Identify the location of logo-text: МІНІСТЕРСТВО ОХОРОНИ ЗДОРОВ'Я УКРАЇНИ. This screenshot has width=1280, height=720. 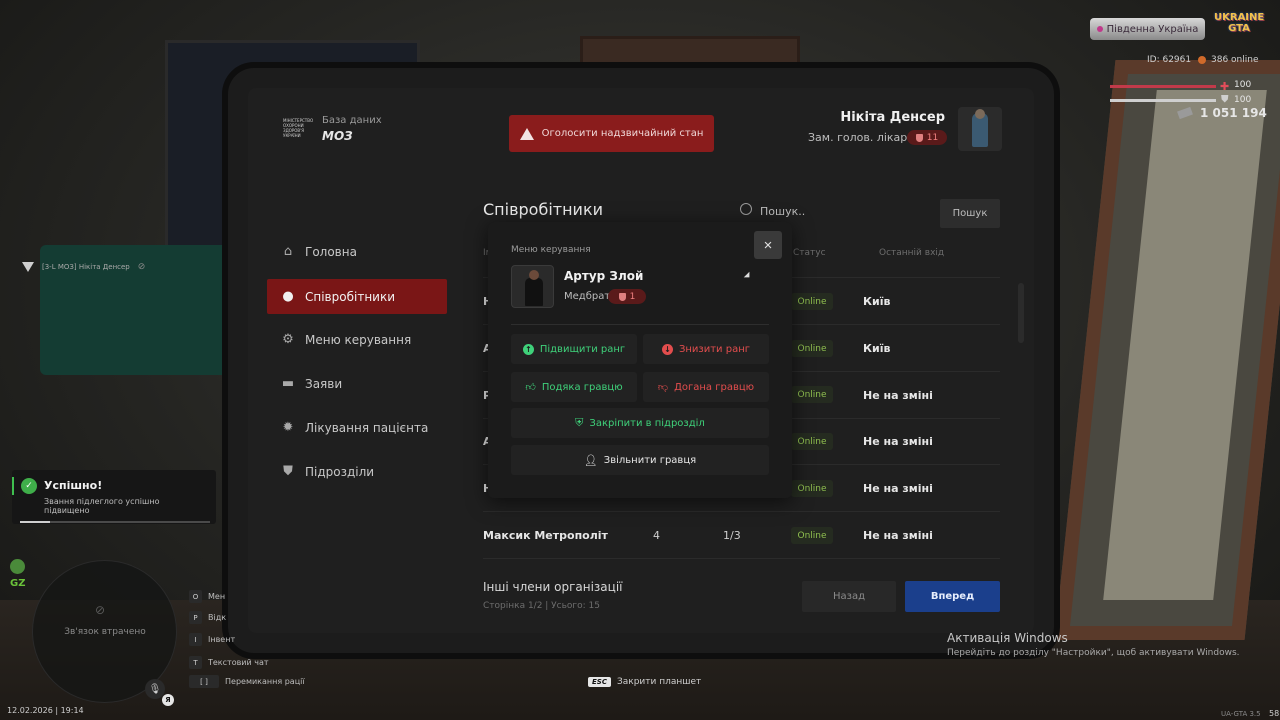
(298, 128).